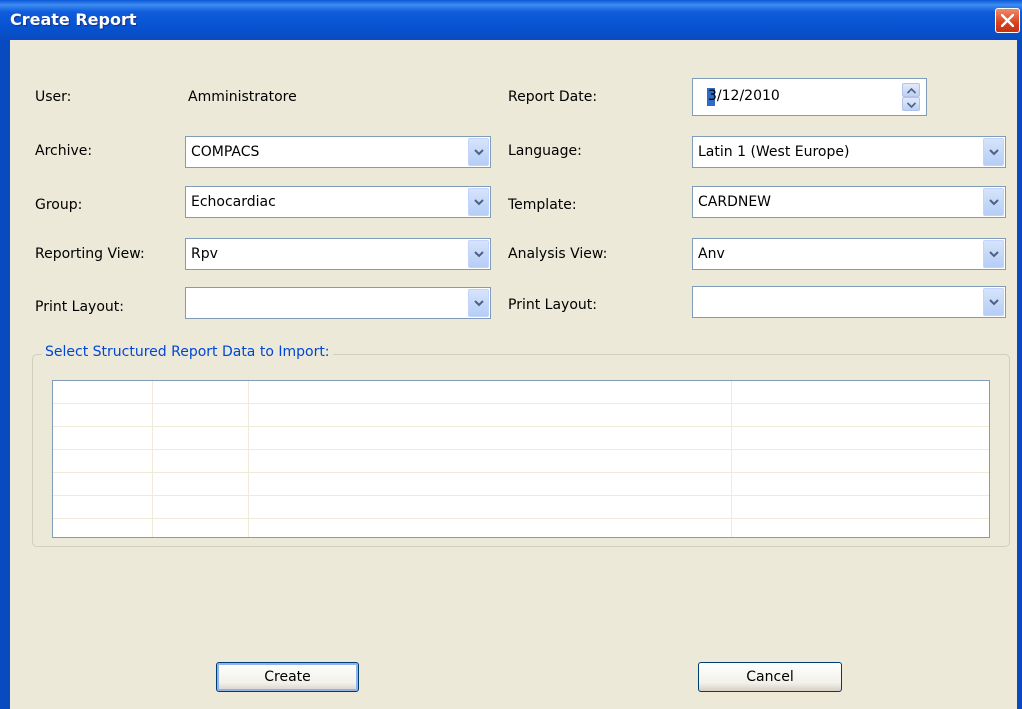  What do you see at coordinates (242, 97) in the screenshot?
I see `user-value: Amministratore` at bounding box center [242, 97].